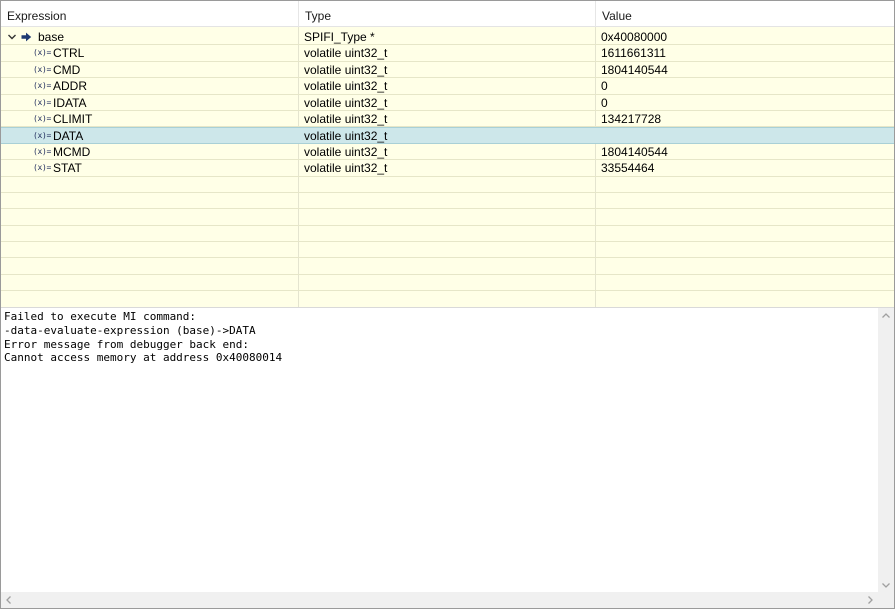  Describe the element at coordinates (68, 136) in the screenshot. I see `expression-name: DATA` at that location.